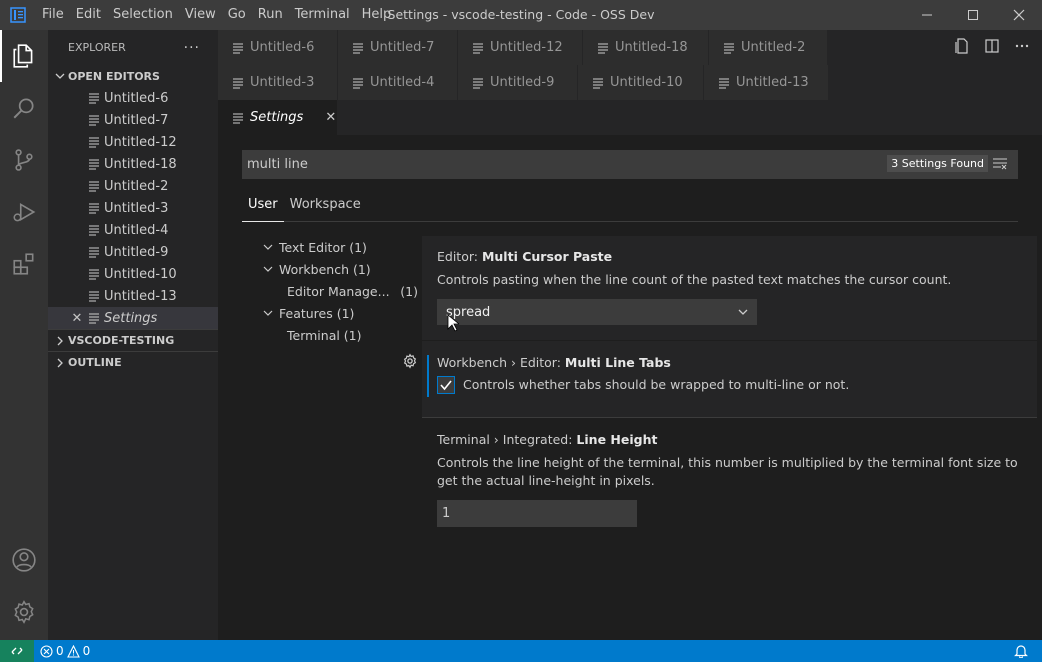  What do you see at coordinates (133, 208) in the screenshot?
I see `open-editor-item: Untitled-3` at bounding box center [133, 208].